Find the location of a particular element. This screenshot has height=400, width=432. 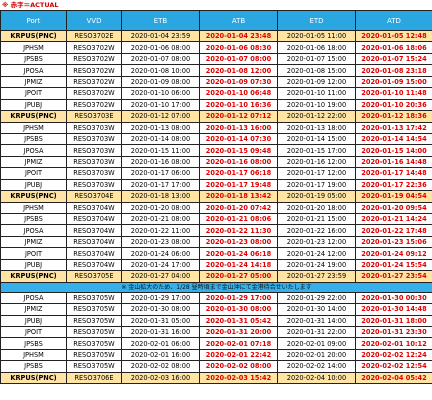

cell-etd: 2020-01-19 05:00 is located at coordinates (316, 196).